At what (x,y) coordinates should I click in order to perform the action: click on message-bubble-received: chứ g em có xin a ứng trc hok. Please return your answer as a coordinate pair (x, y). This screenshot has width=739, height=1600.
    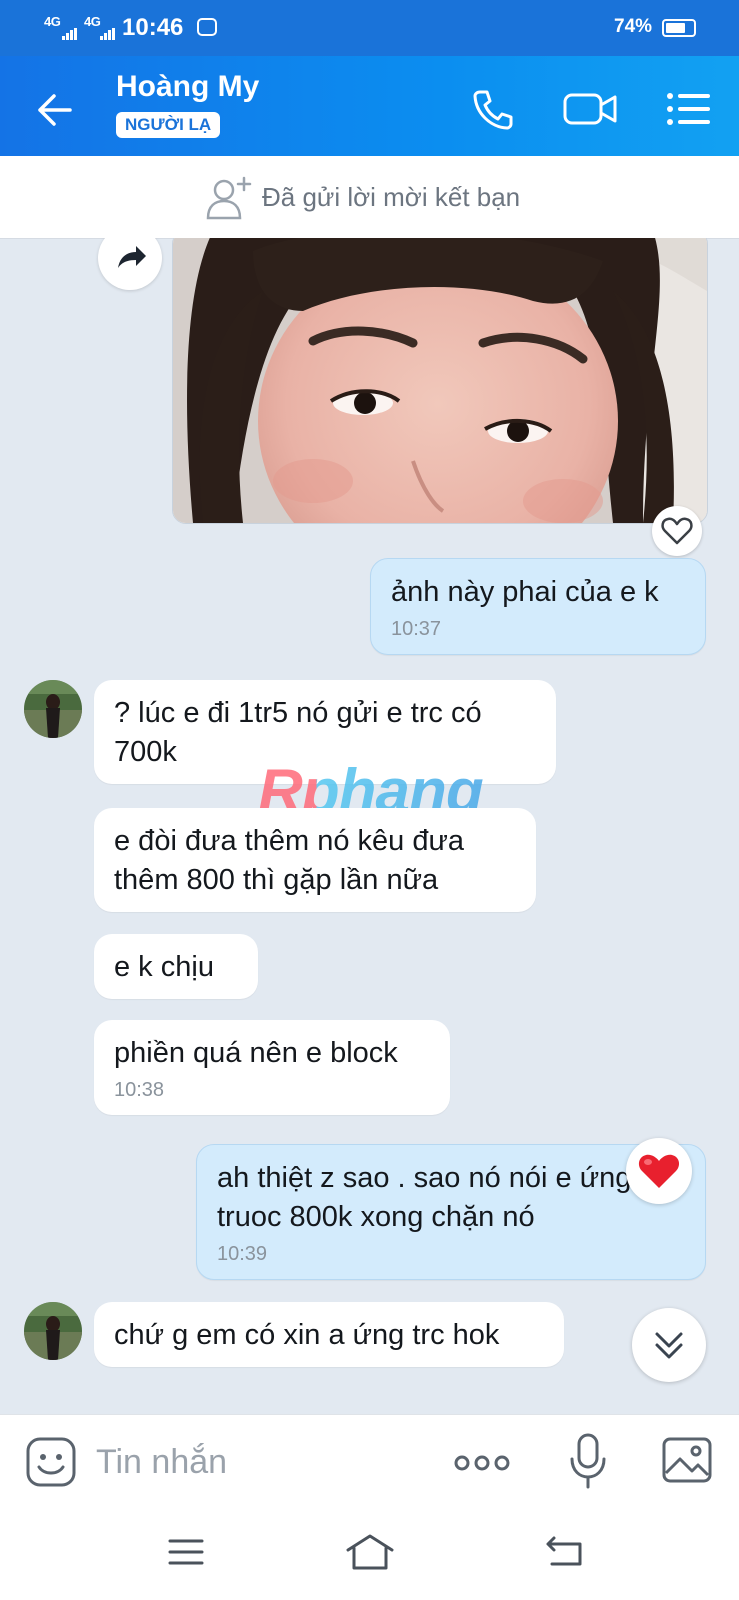
    Looking at the image, I should click on (329, 1334).